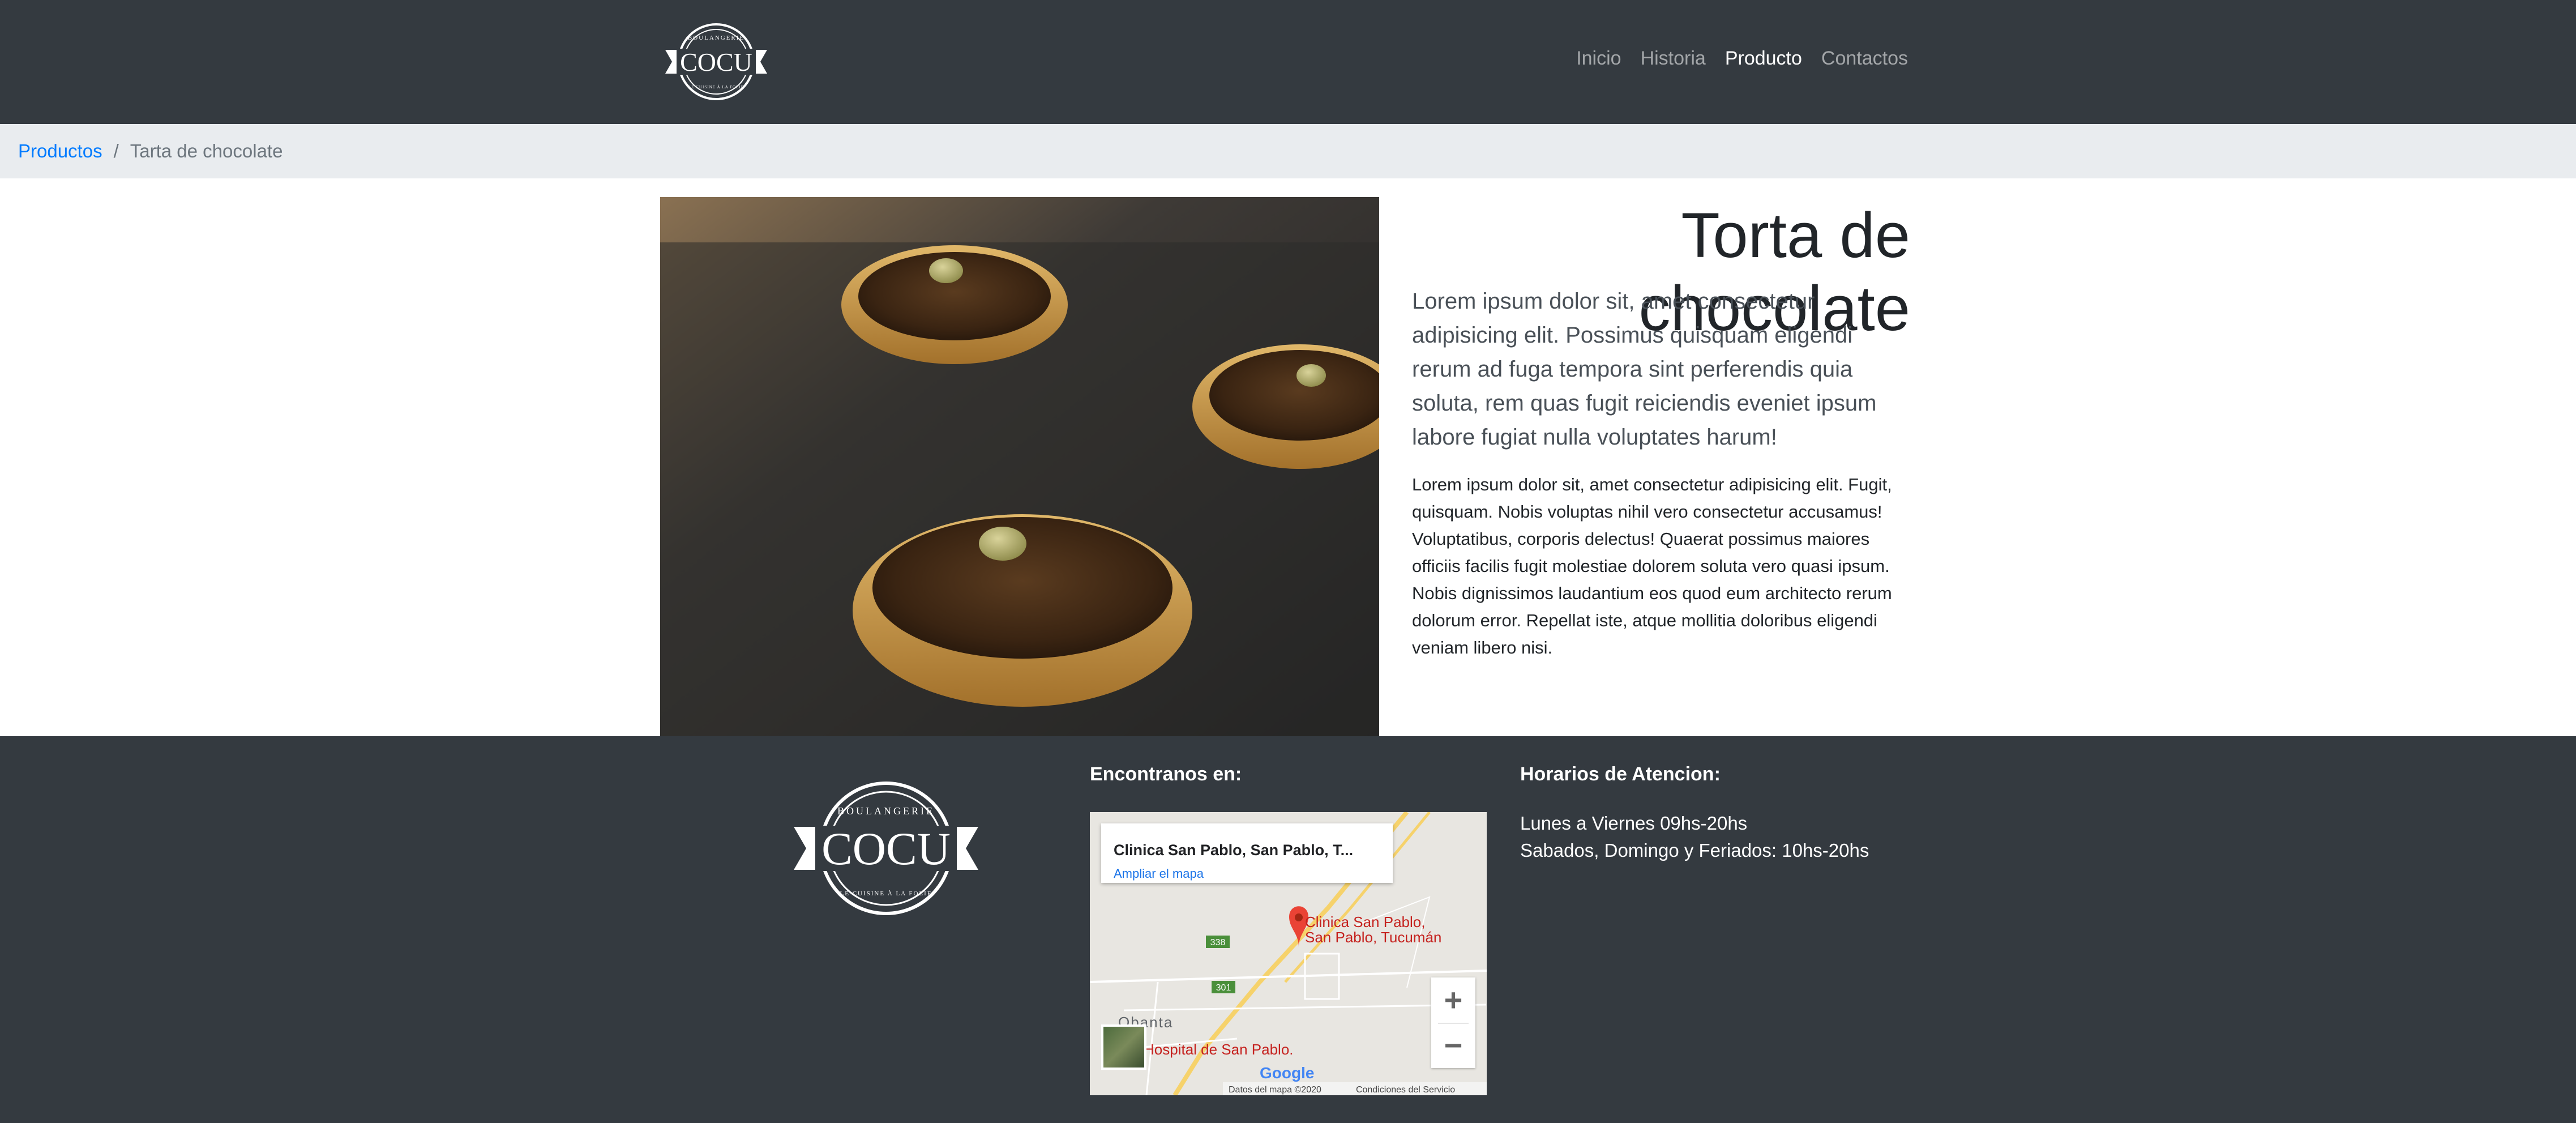 Image resolution: width=2576 pixels, height=1123 pixels. Describe the element at coordinates (1598, 59) in the screenshot. I see `nav-inicio: Inicio` at that location.